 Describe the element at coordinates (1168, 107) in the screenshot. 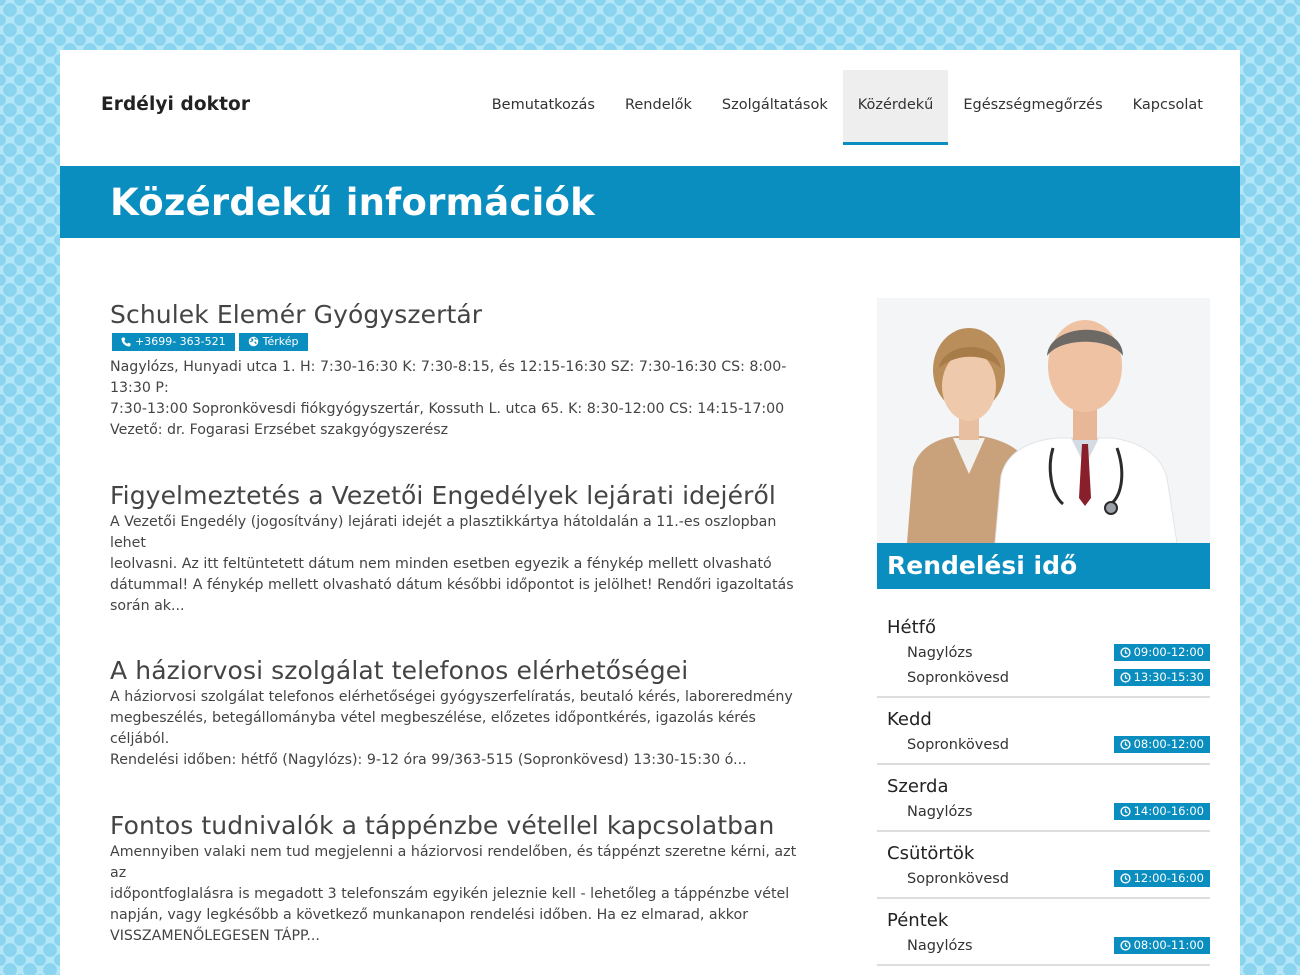

I see `nav-item-kapcsolat: Kapcsolat` at that location.